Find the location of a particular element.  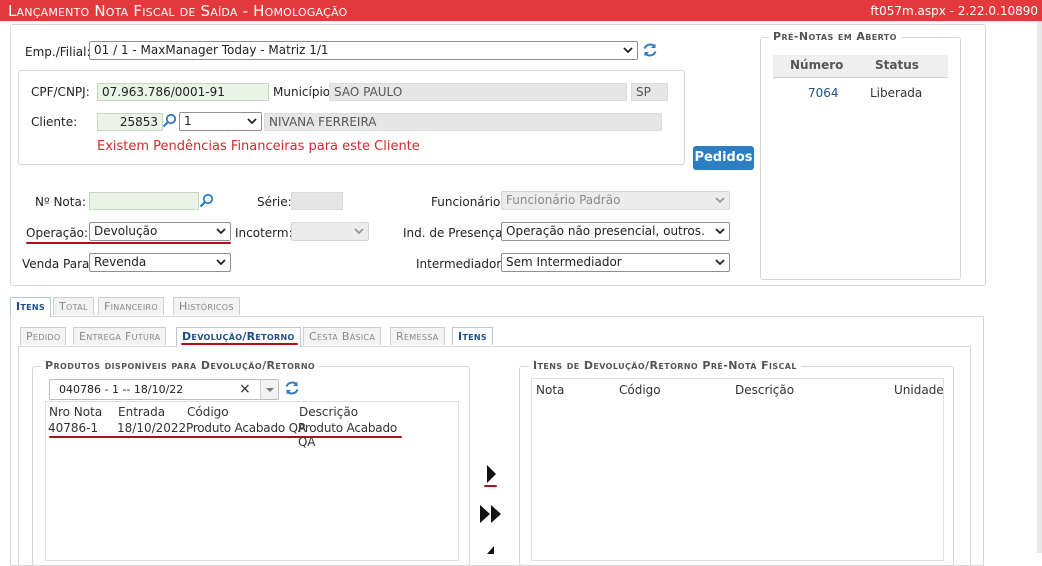

produtos-combo-value: 040786 - 1 -- 18/10/22 is located at coordinates (121, 389).